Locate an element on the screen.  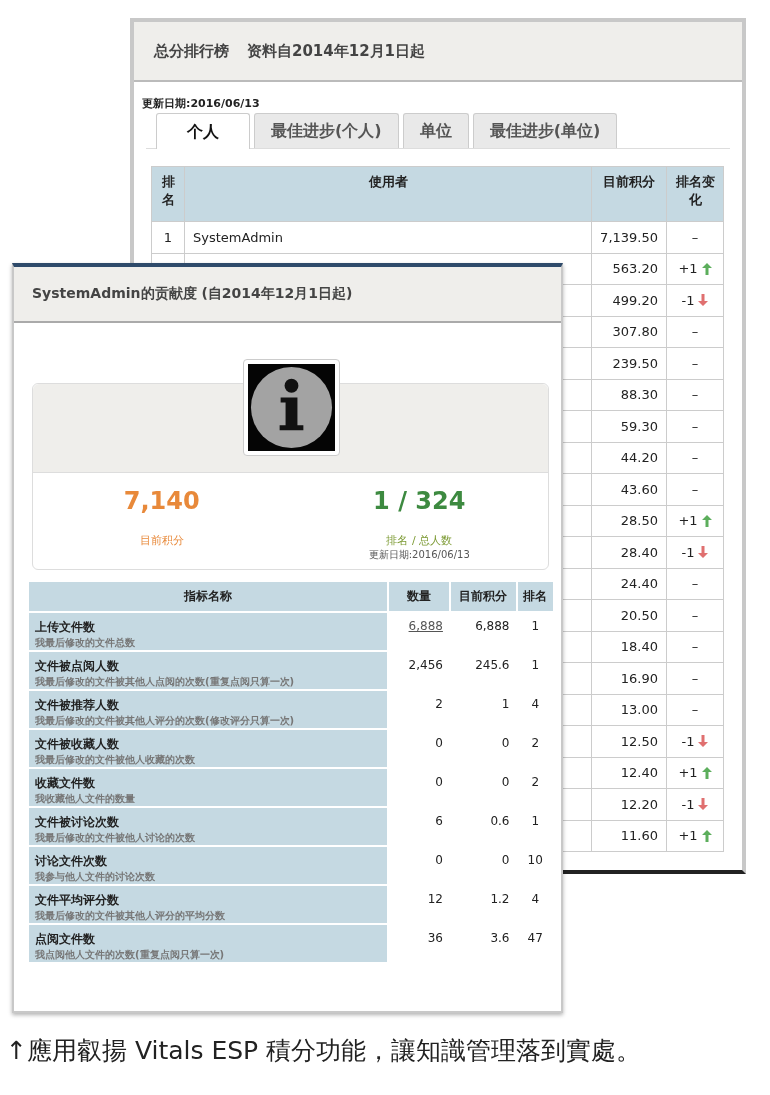
score-cell: 44.20 is located at coordinates (639, 458).